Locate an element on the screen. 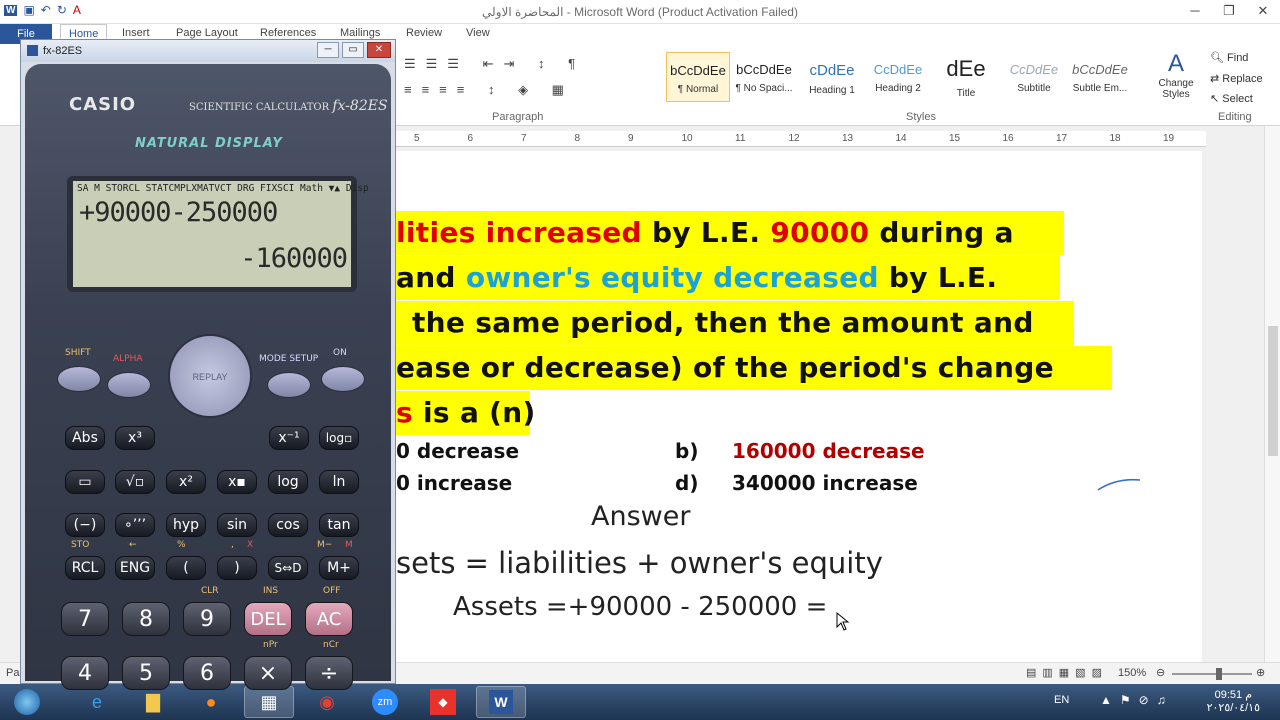  degree-key: ∘’’’ is located at coordinates (135, 525).